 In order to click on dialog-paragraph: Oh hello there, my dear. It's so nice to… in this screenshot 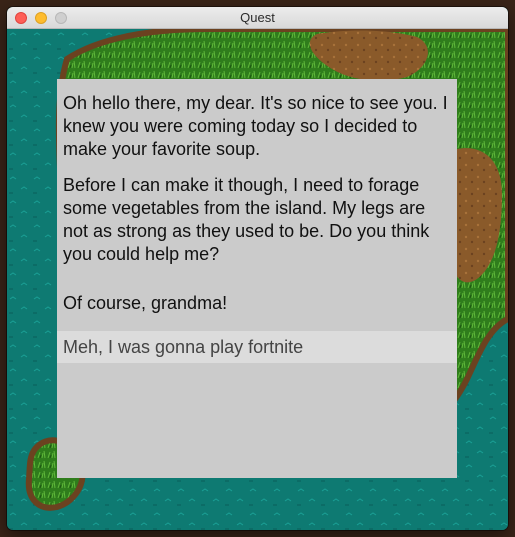, I will do `click(255, 126)`.